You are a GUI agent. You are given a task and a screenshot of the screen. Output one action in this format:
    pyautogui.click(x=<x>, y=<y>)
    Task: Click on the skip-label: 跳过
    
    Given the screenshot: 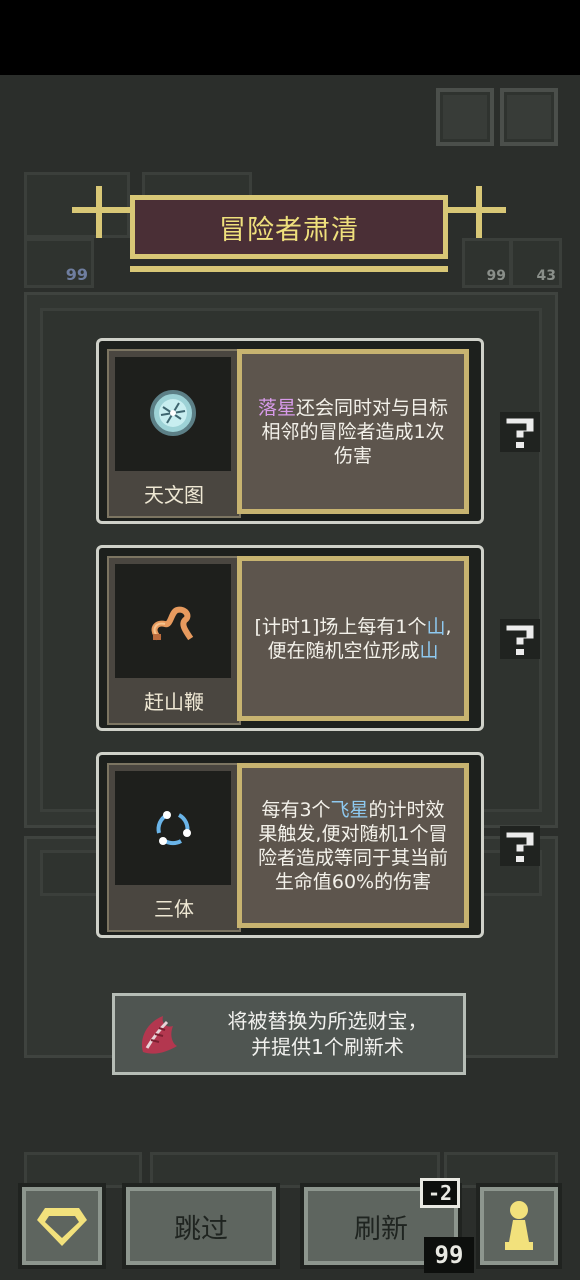 What is the action you would take?
    pyautogui.click(x=201, y=1229)
    